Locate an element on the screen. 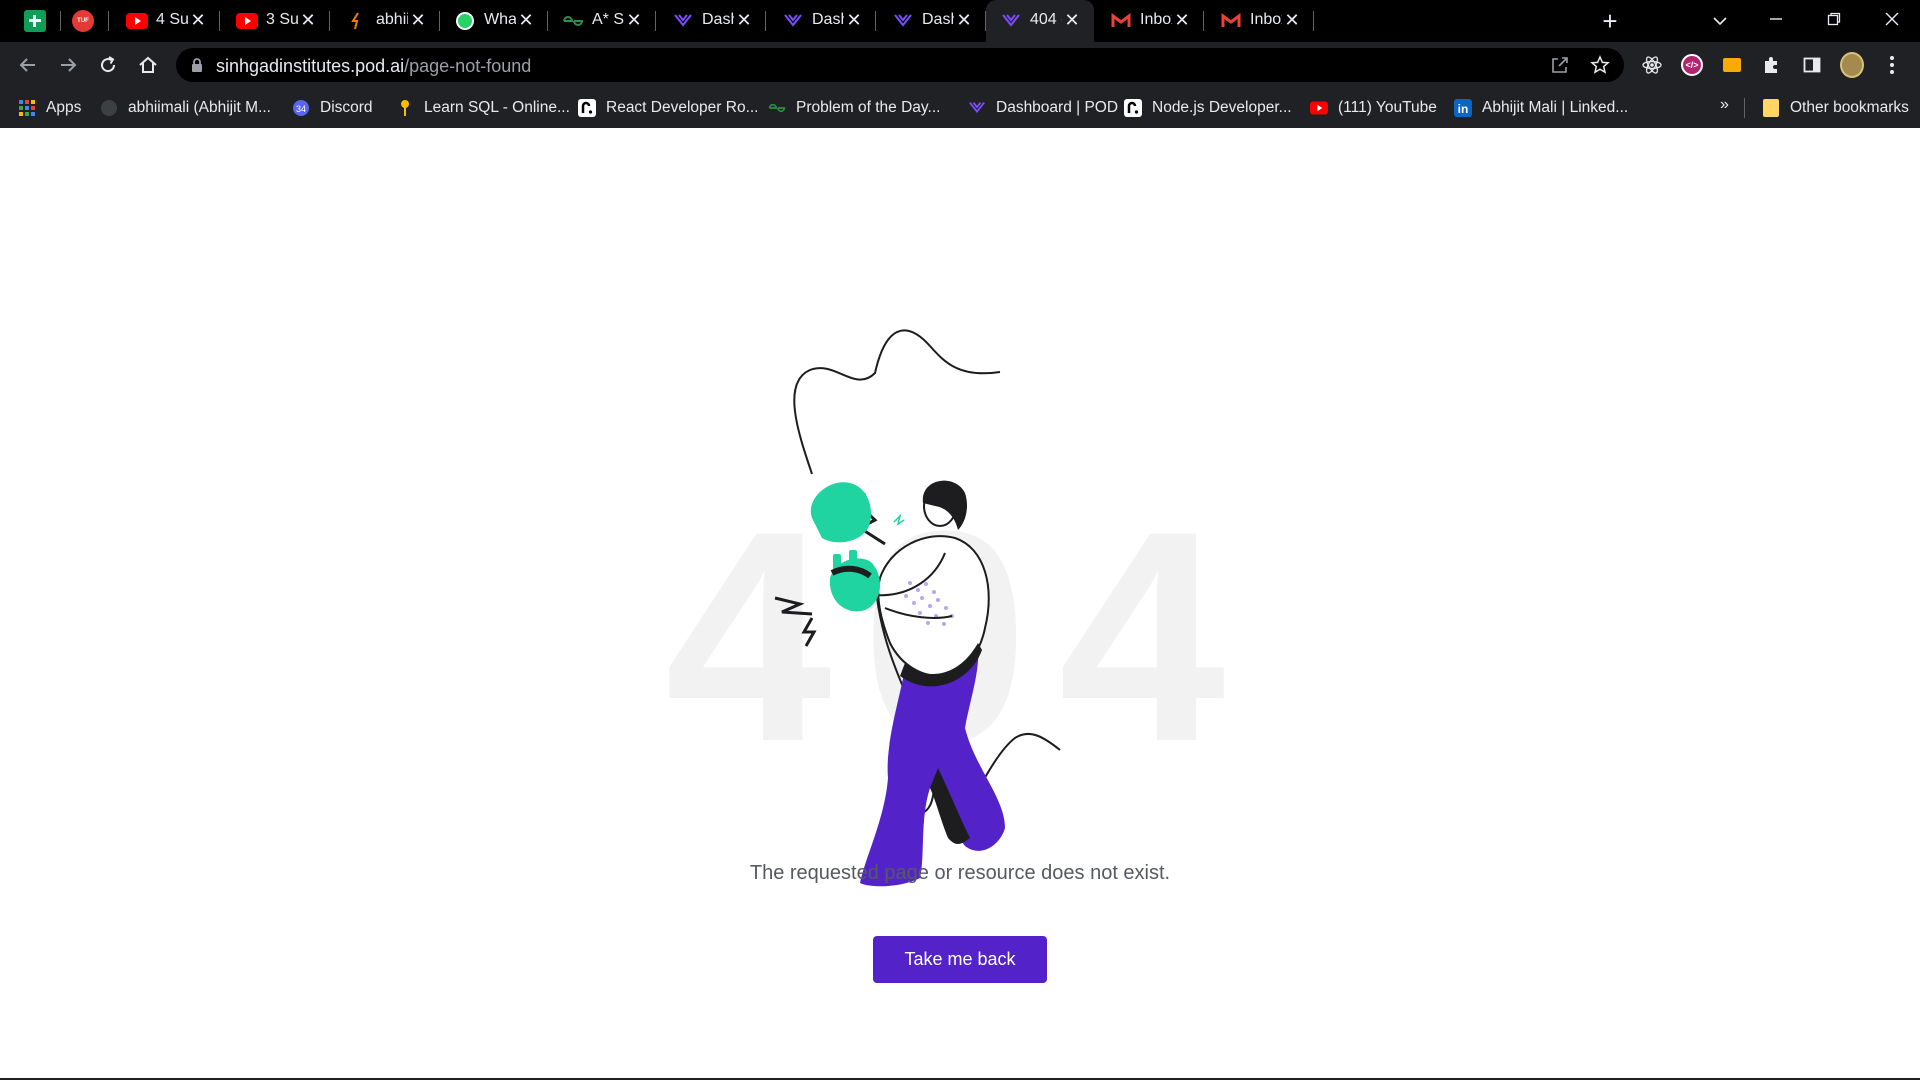 This screenshot has height=1080, width=1920. browser-tab: 4 Sum |✕ is located at coordinates (166, 21).